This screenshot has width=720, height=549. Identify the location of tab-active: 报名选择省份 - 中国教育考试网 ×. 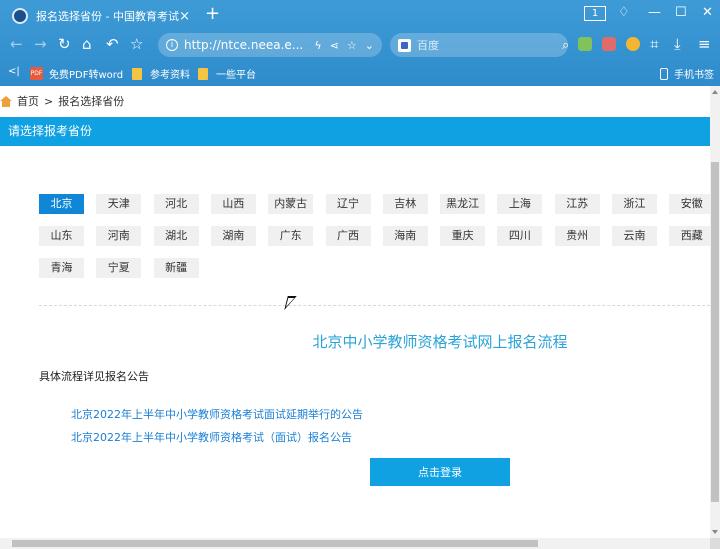
(101, 16).